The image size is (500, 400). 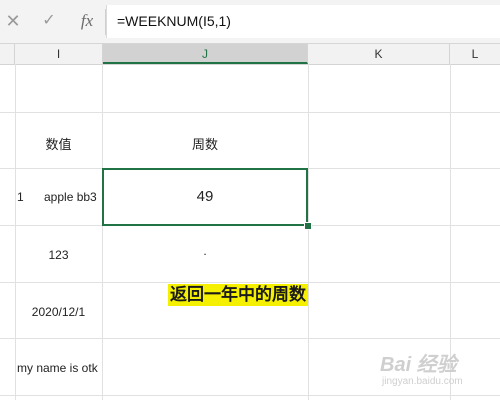 I want to click on baidu-watermark: Bai 经验 jingyan.baidu.com, so click(x=439, y=373).